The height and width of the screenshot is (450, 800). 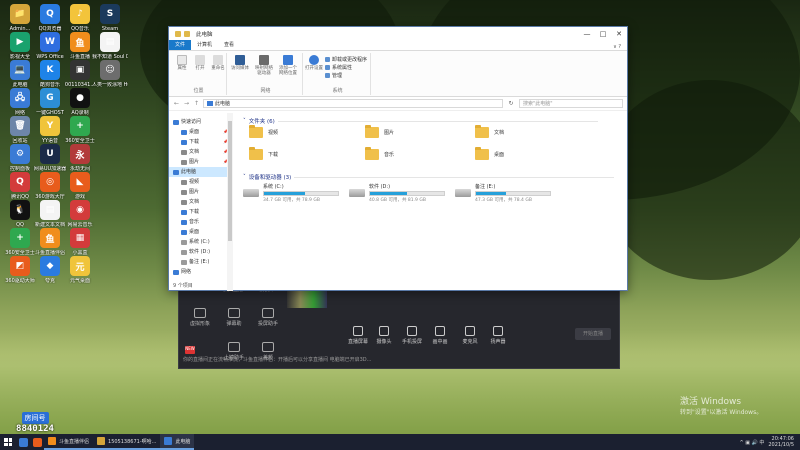 What do you see at coordinates (200, 242) in the screenshot?
I see `nav-pane-item: 系统 (C:)` at bounding box center [200, 242].